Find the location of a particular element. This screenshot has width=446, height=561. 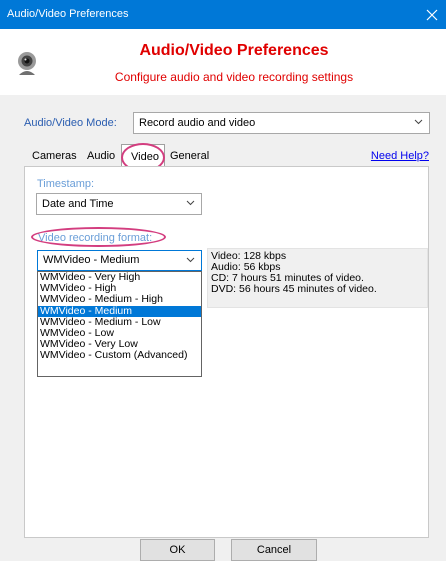

timestamp-label: Timestamp: is located at coordinates (66, 184).